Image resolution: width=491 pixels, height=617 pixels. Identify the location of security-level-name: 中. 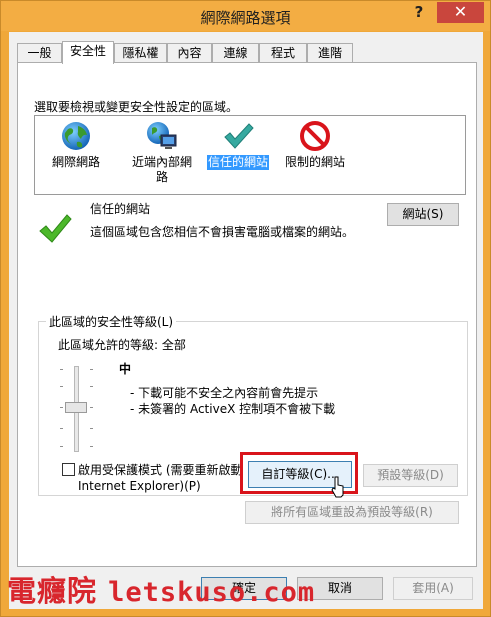
(125, 369).